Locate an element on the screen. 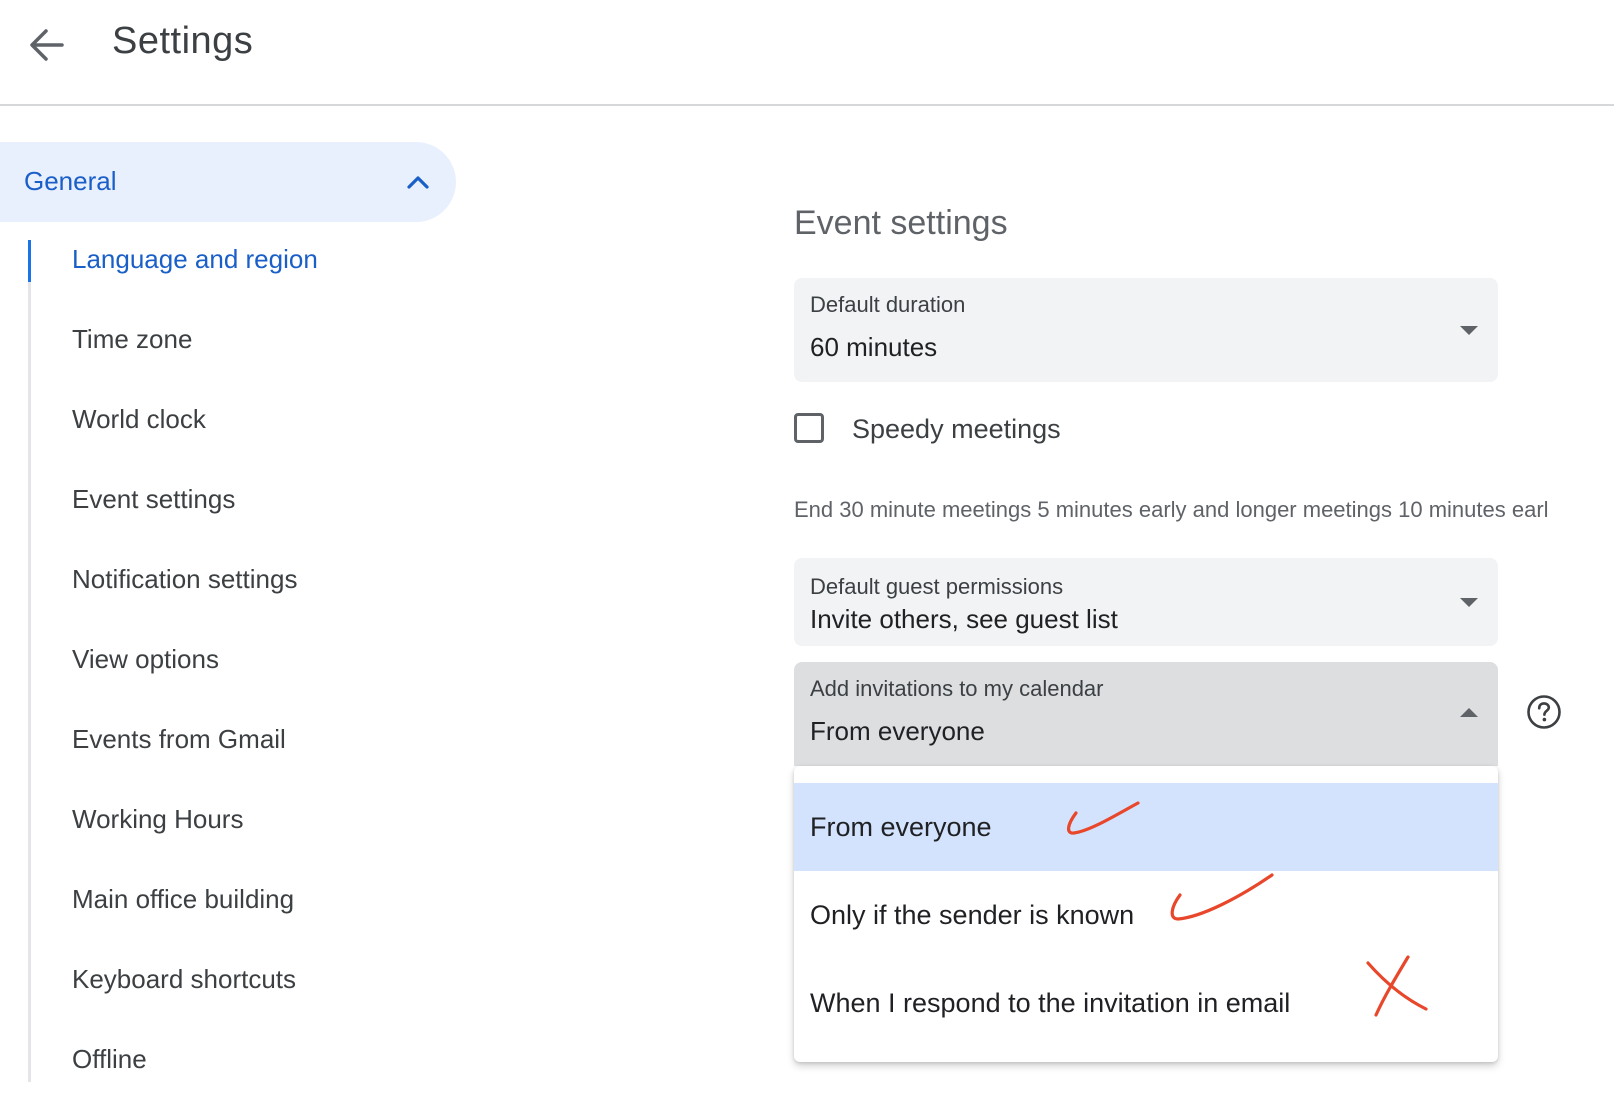  sidebar-group-general: General is located at coordinates (228, 182).